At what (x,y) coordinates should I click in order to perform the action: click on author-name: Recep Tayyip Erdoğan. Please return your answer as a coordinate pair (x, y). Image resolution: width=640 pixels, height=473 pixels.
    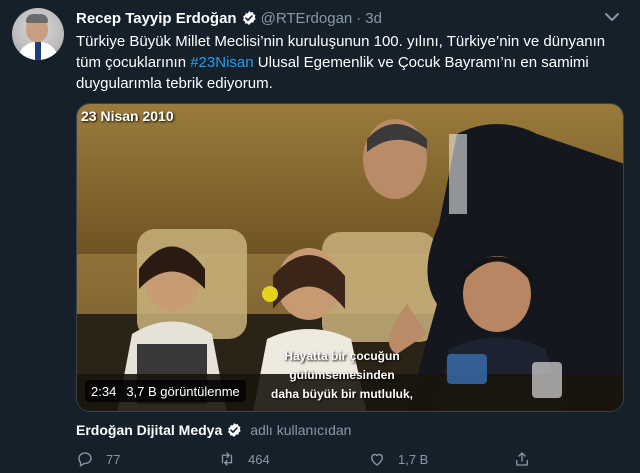
    Looking at the image, I should click on (156, 18).